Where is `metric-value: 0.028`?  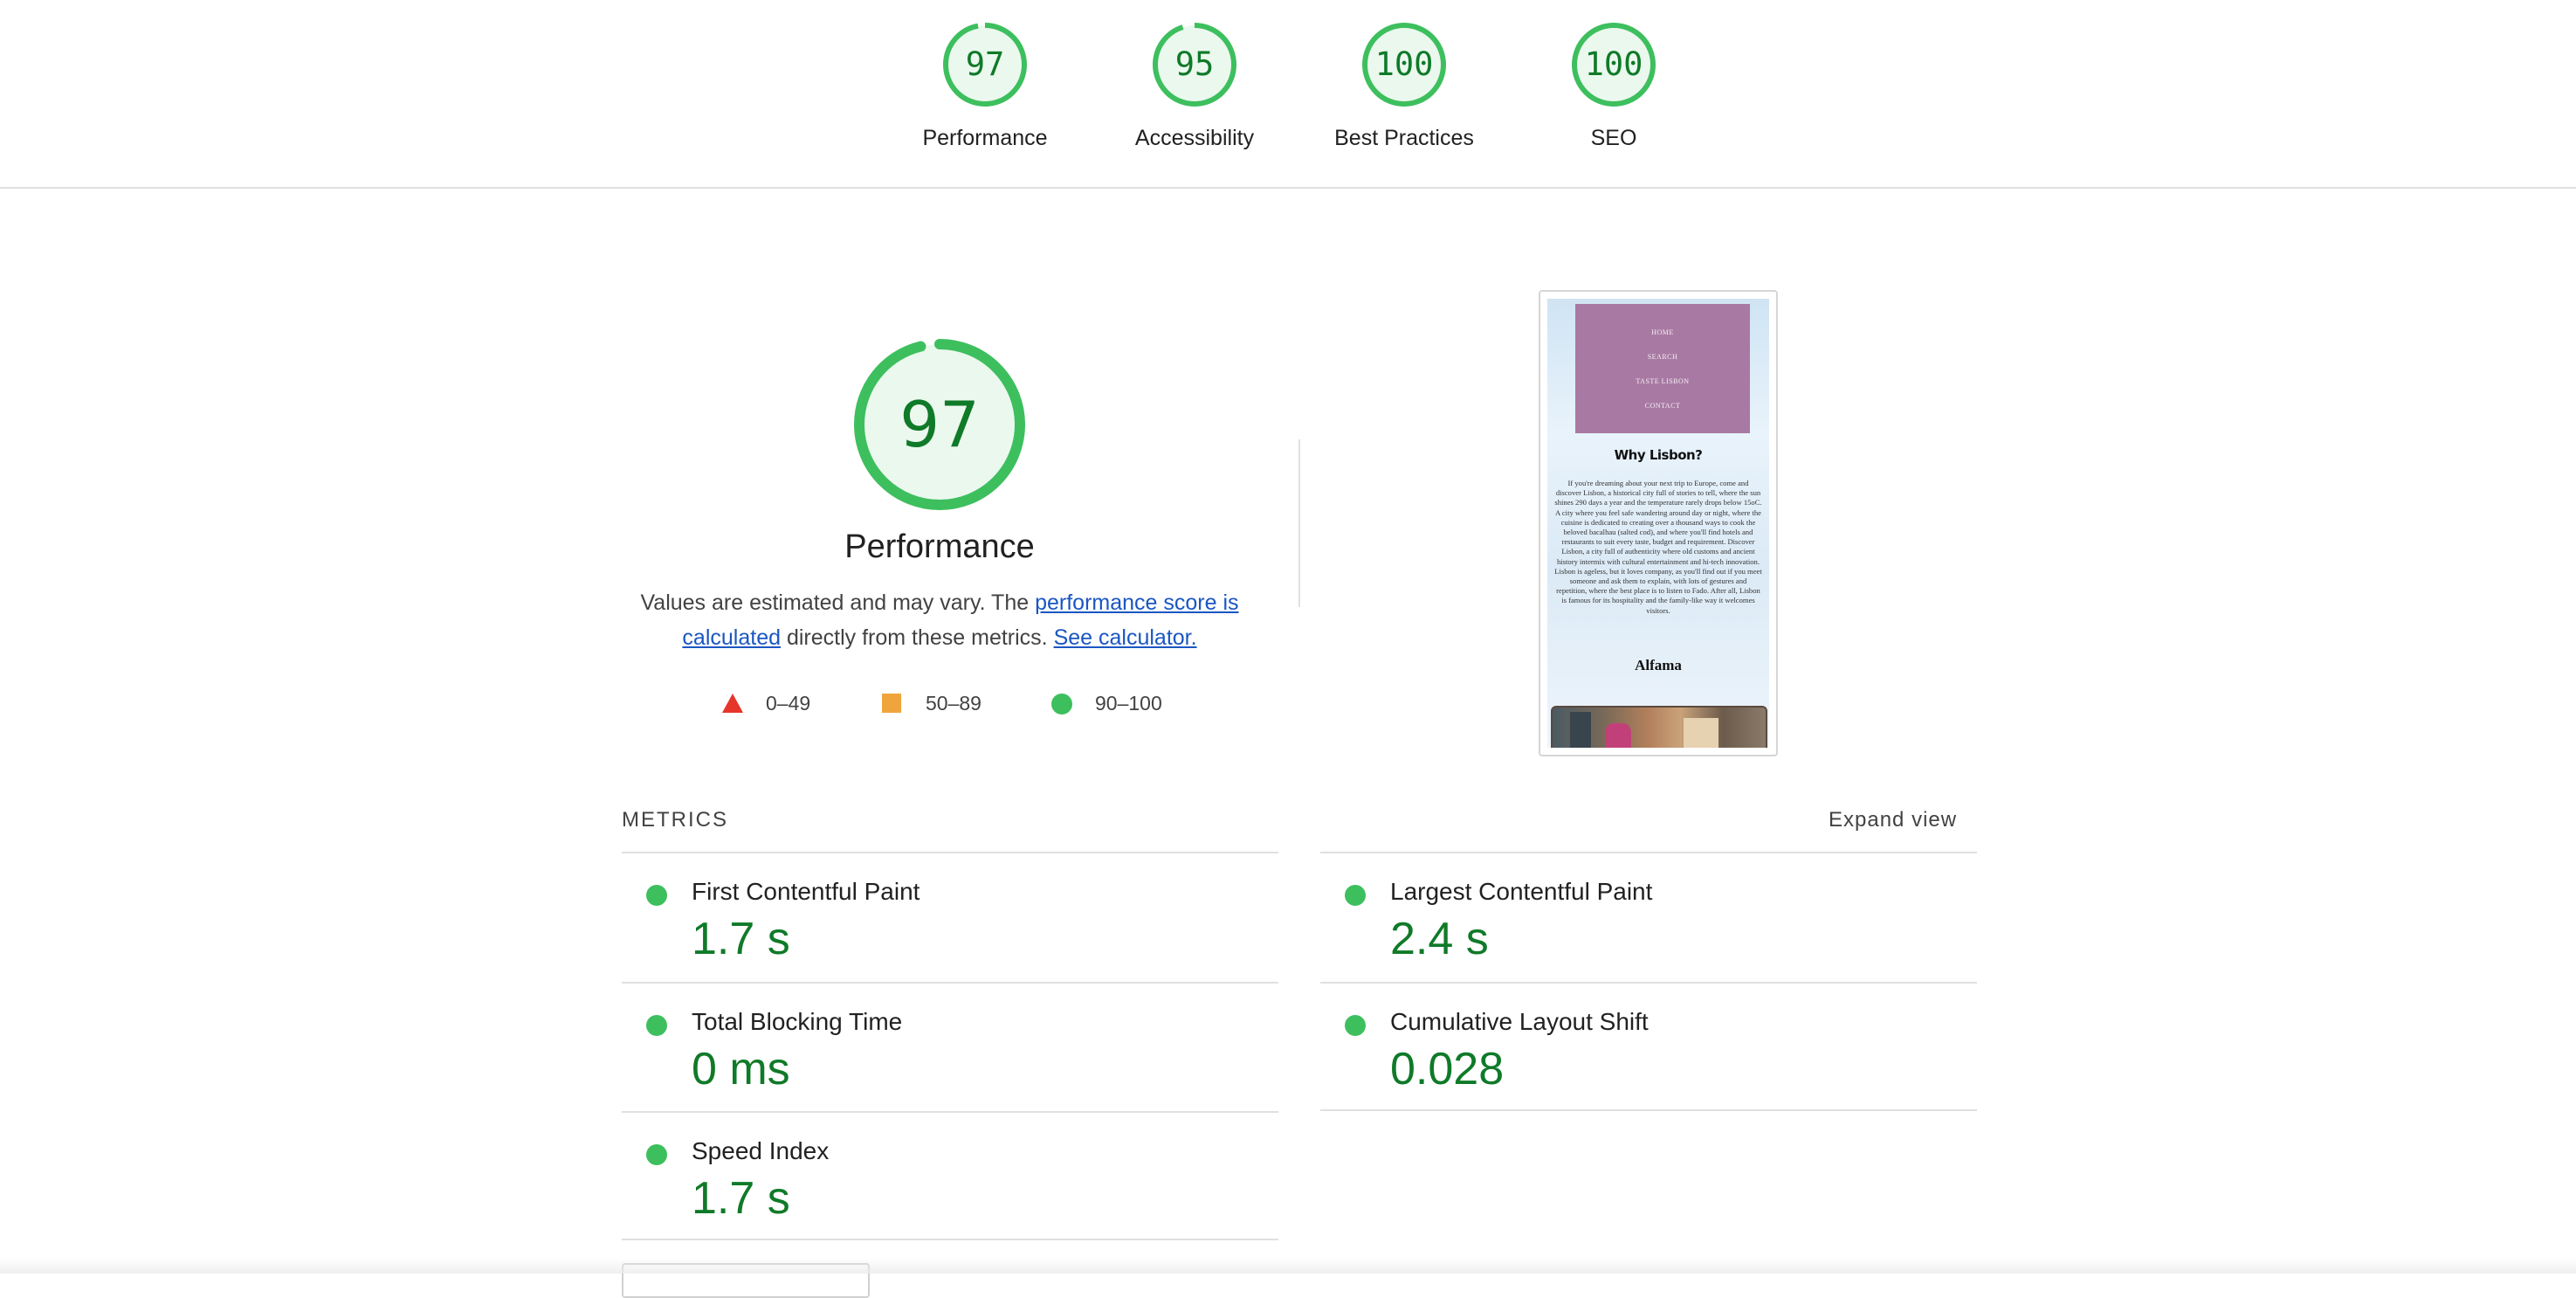 metric-value: 0.028 is located at coordinates (1447, 1069).